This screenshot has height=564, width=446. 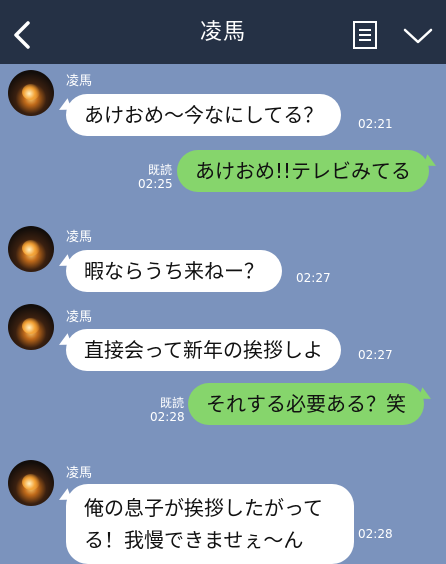 I want to click on read-receipt: 既読 02:28, so click(x=167, y=410).